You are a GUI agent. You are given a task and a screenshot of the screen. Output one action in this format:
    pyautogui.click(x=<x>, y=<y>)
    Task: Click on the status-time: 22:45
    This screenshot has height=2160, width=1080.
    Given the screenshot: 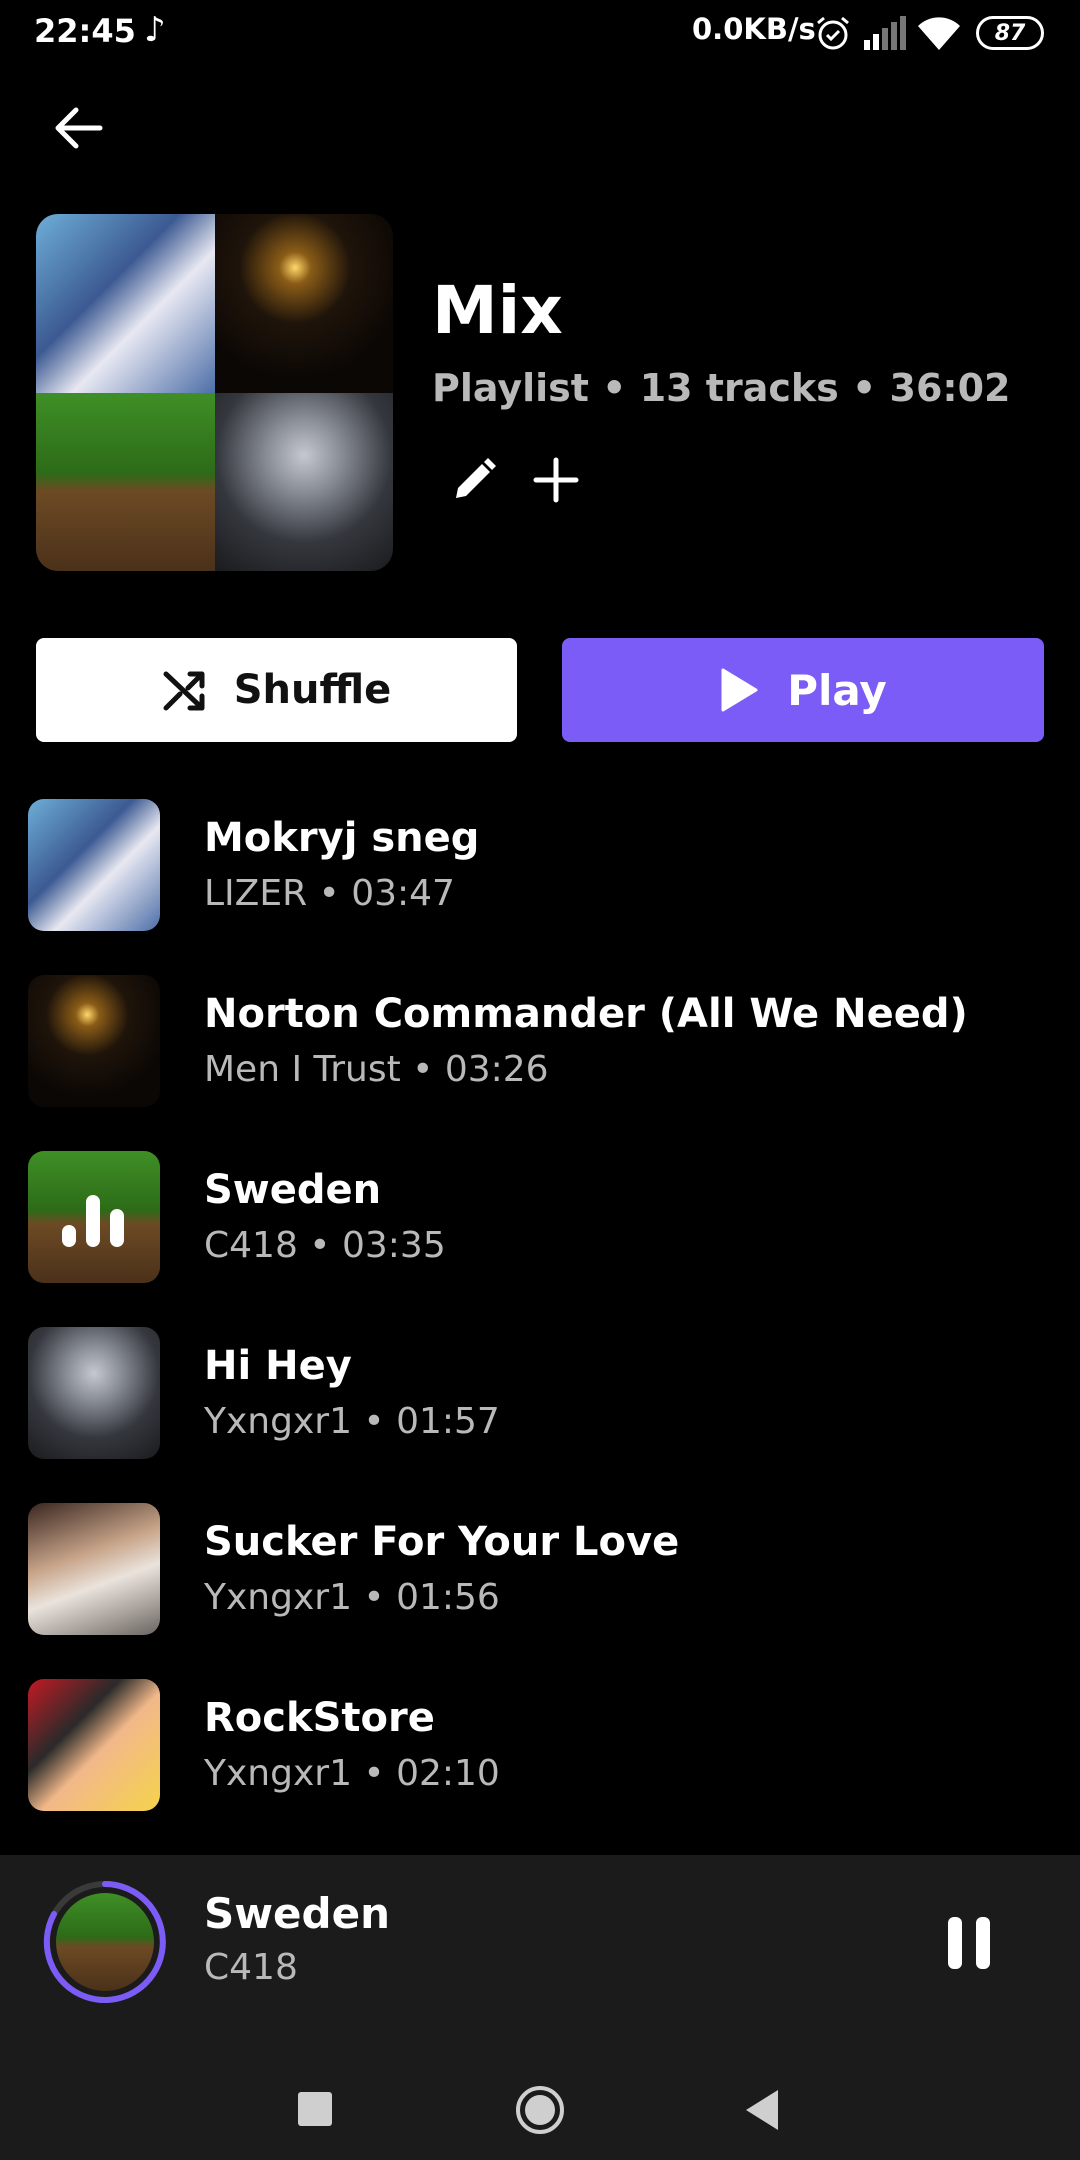 What is the action you would take?
    pyautogui.click(x=85, y=31)
    